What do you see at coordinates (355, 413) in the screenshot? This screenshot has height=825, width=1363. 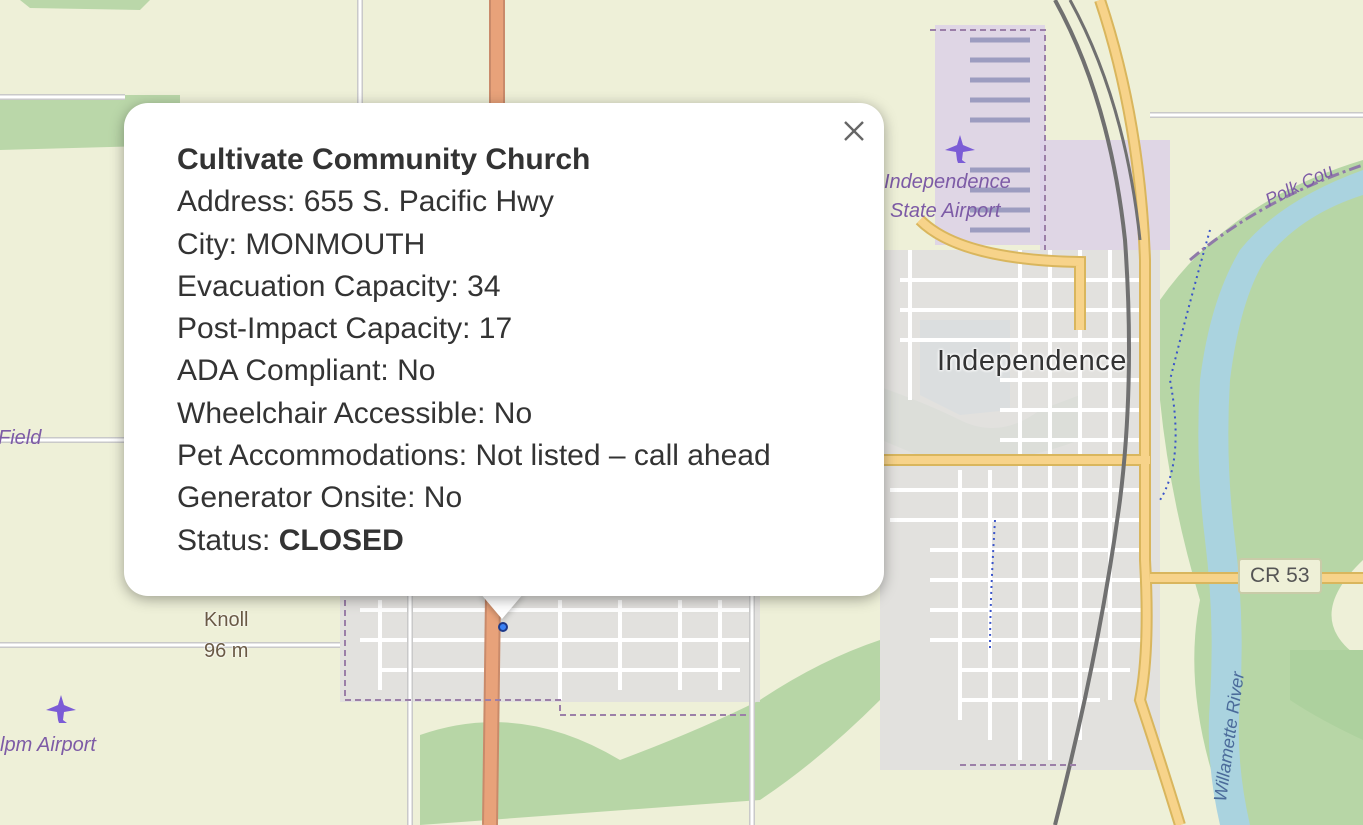 I see `wheelchair-accessible-row: Wheelchair Accessible: No` at bounding box center [355, 413].